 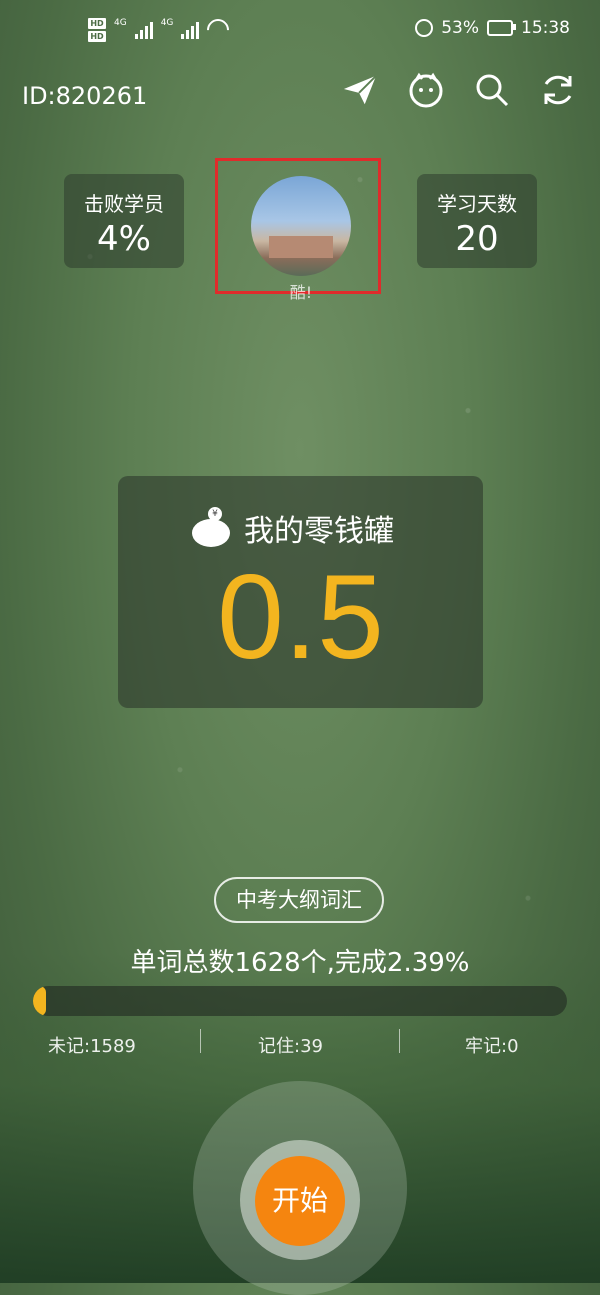 I want to click on send-icon, so click(x=360, y=90).